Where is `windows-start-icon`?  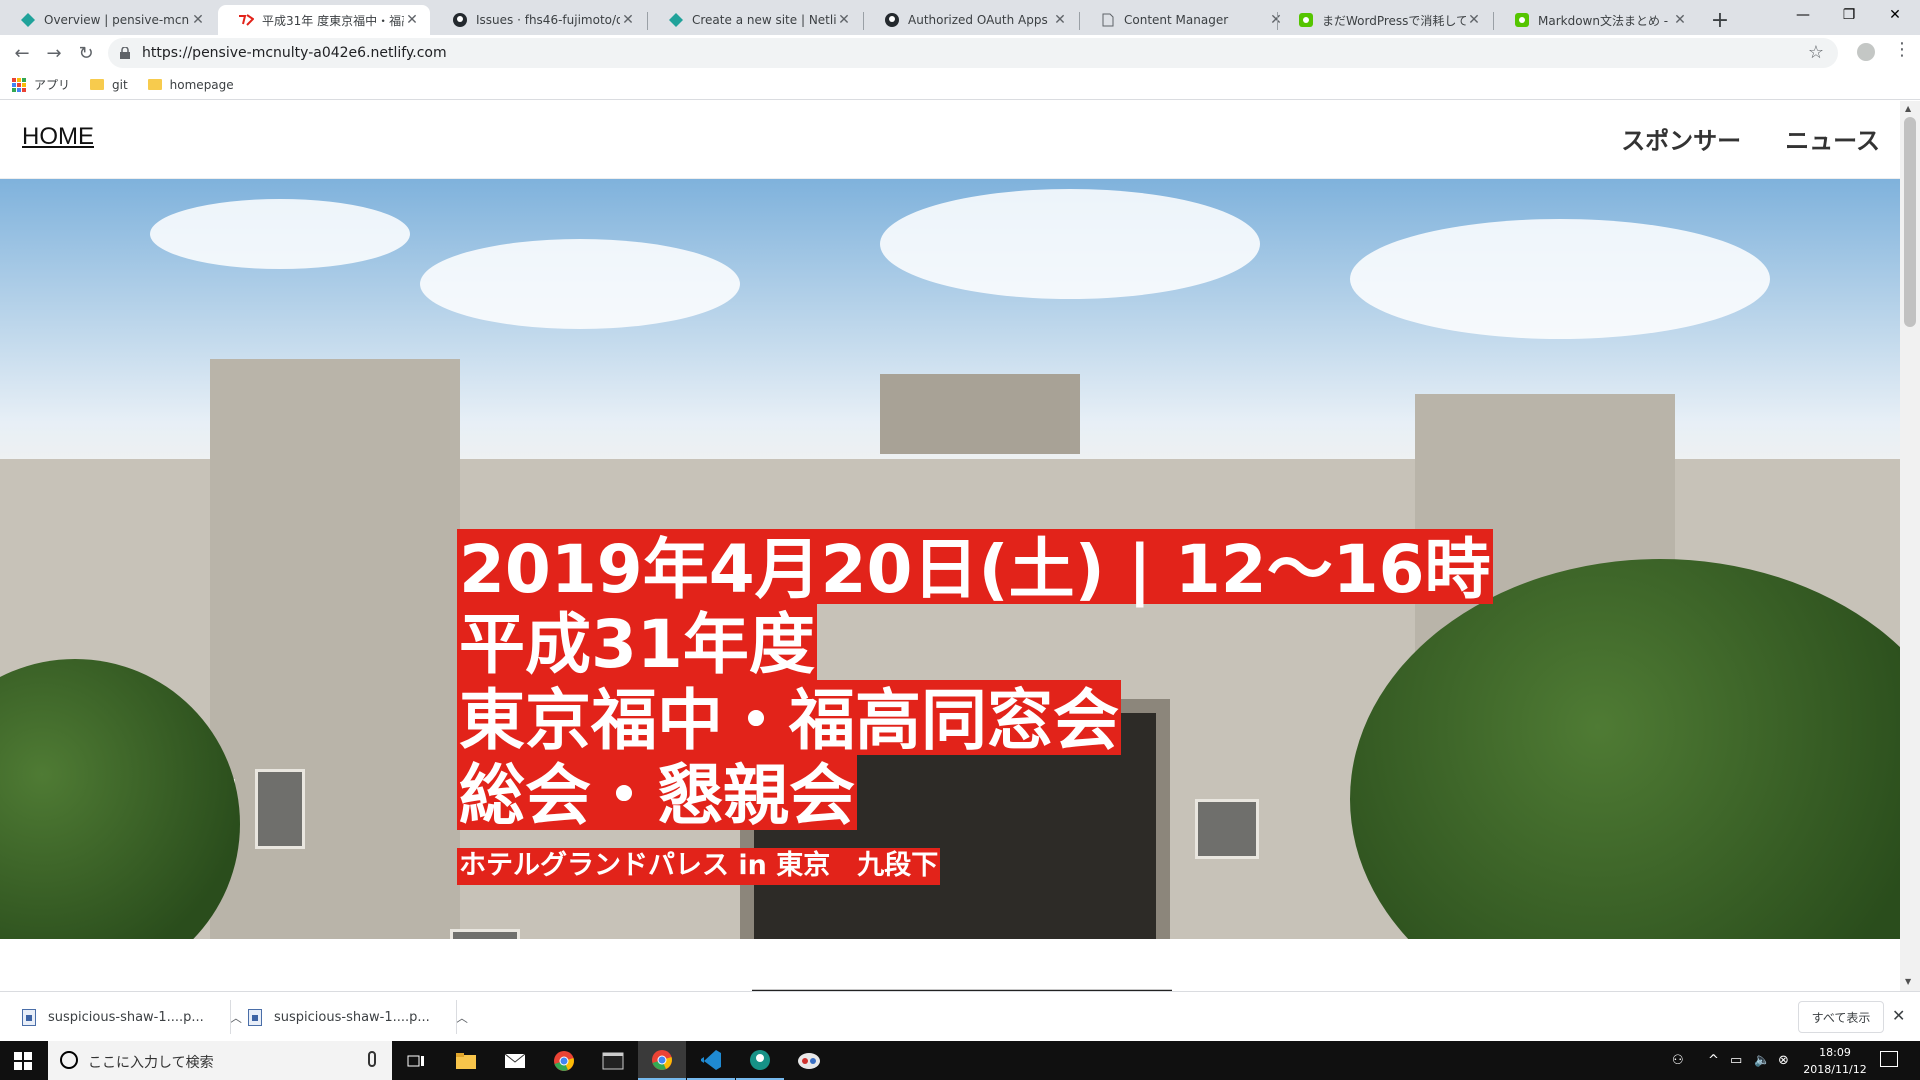 windows-start-icon is located at coordinates (23, 1061).